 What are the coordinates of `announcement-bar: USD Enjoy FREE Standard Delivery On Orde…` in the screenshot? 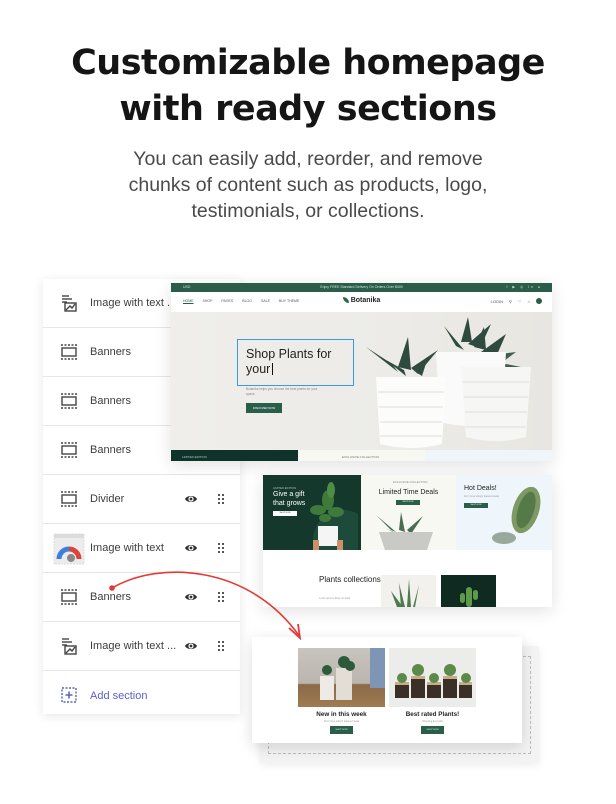 It's located at (361, 287).